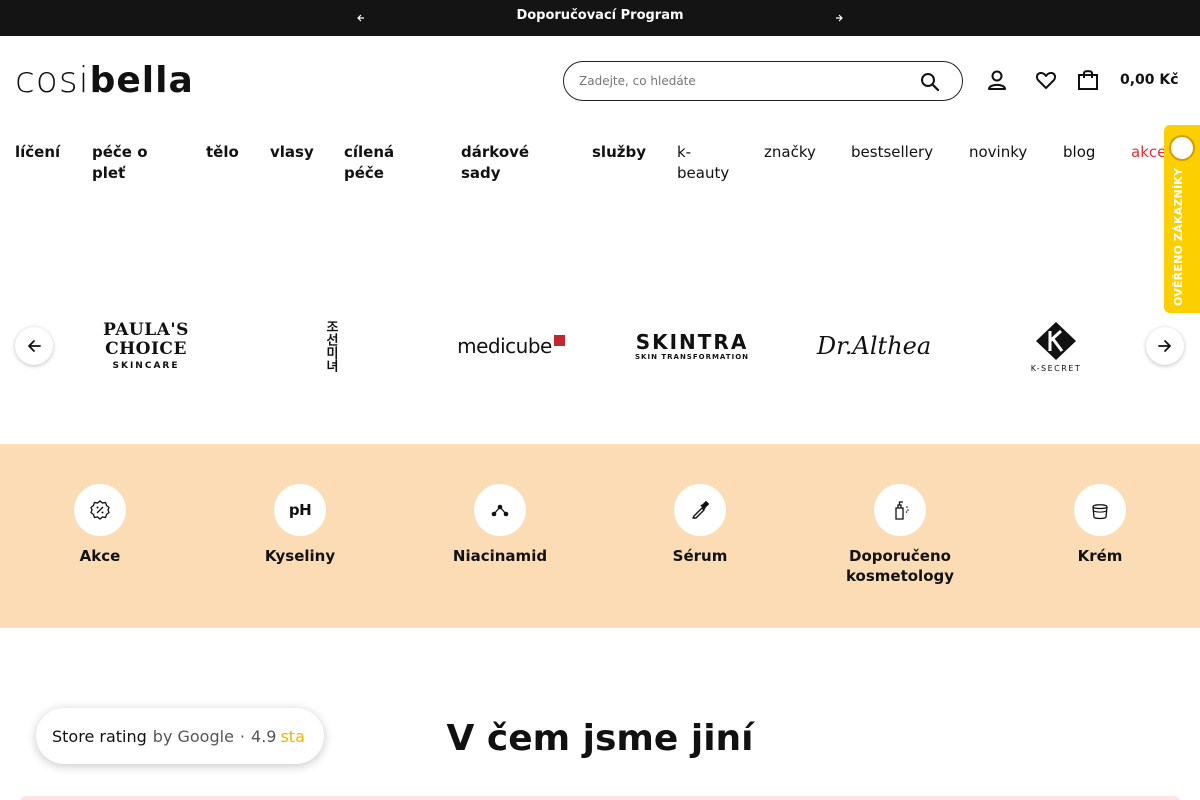 This screenshot has width=1200, height=800. I want to click on logo-text-bold: bella, so click(141, 80).